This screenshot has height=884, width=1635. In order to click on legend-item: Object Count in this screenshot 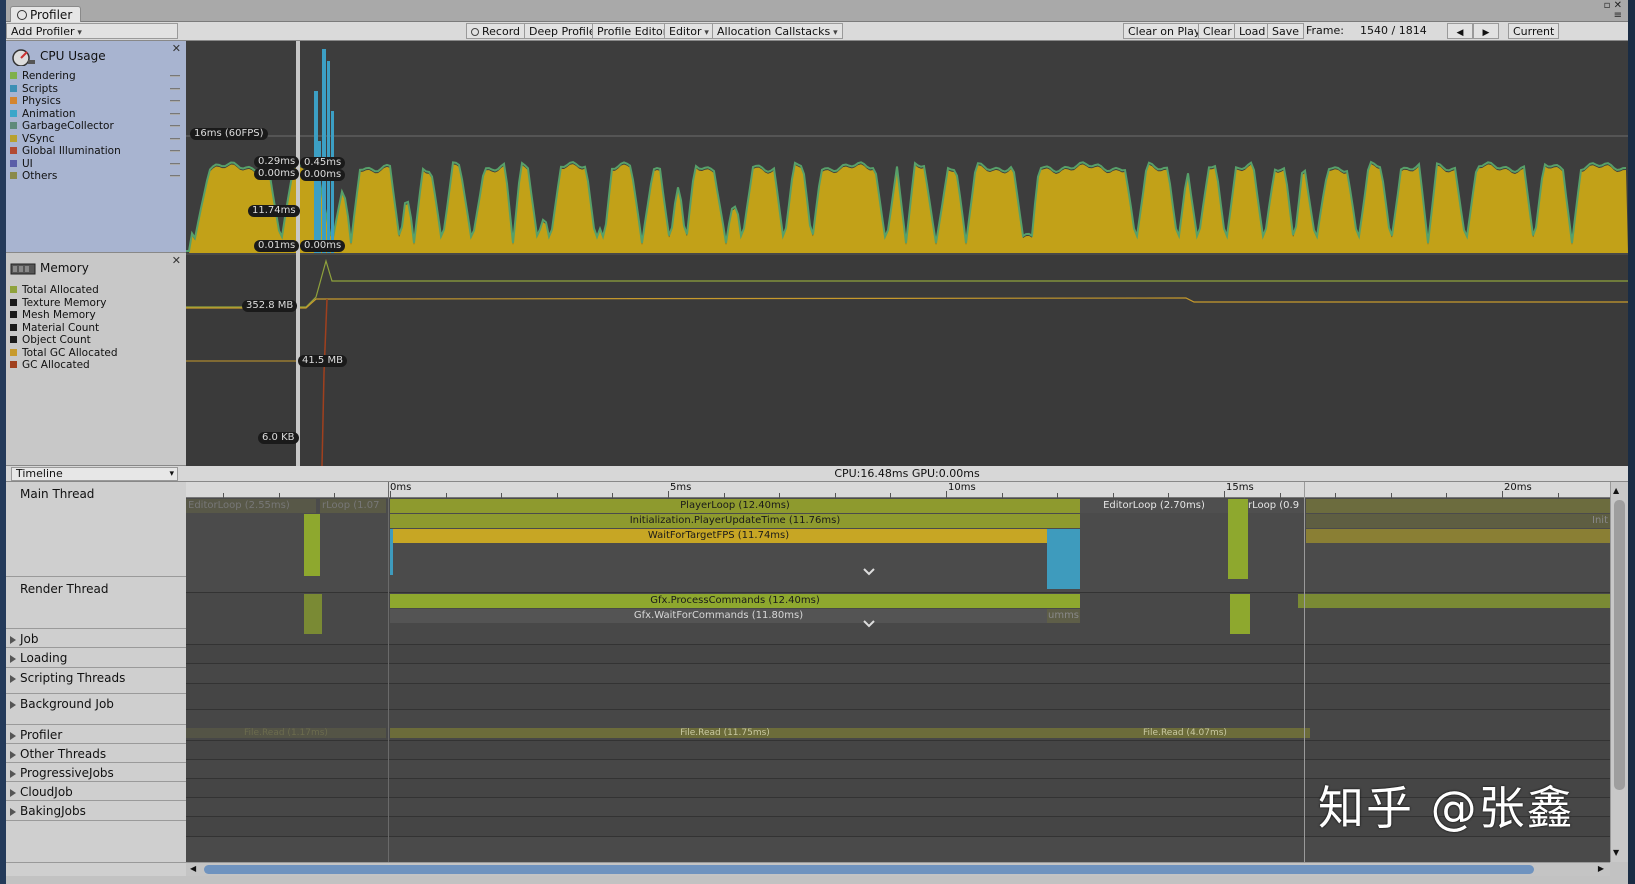, I will do `click(50, 340)`.